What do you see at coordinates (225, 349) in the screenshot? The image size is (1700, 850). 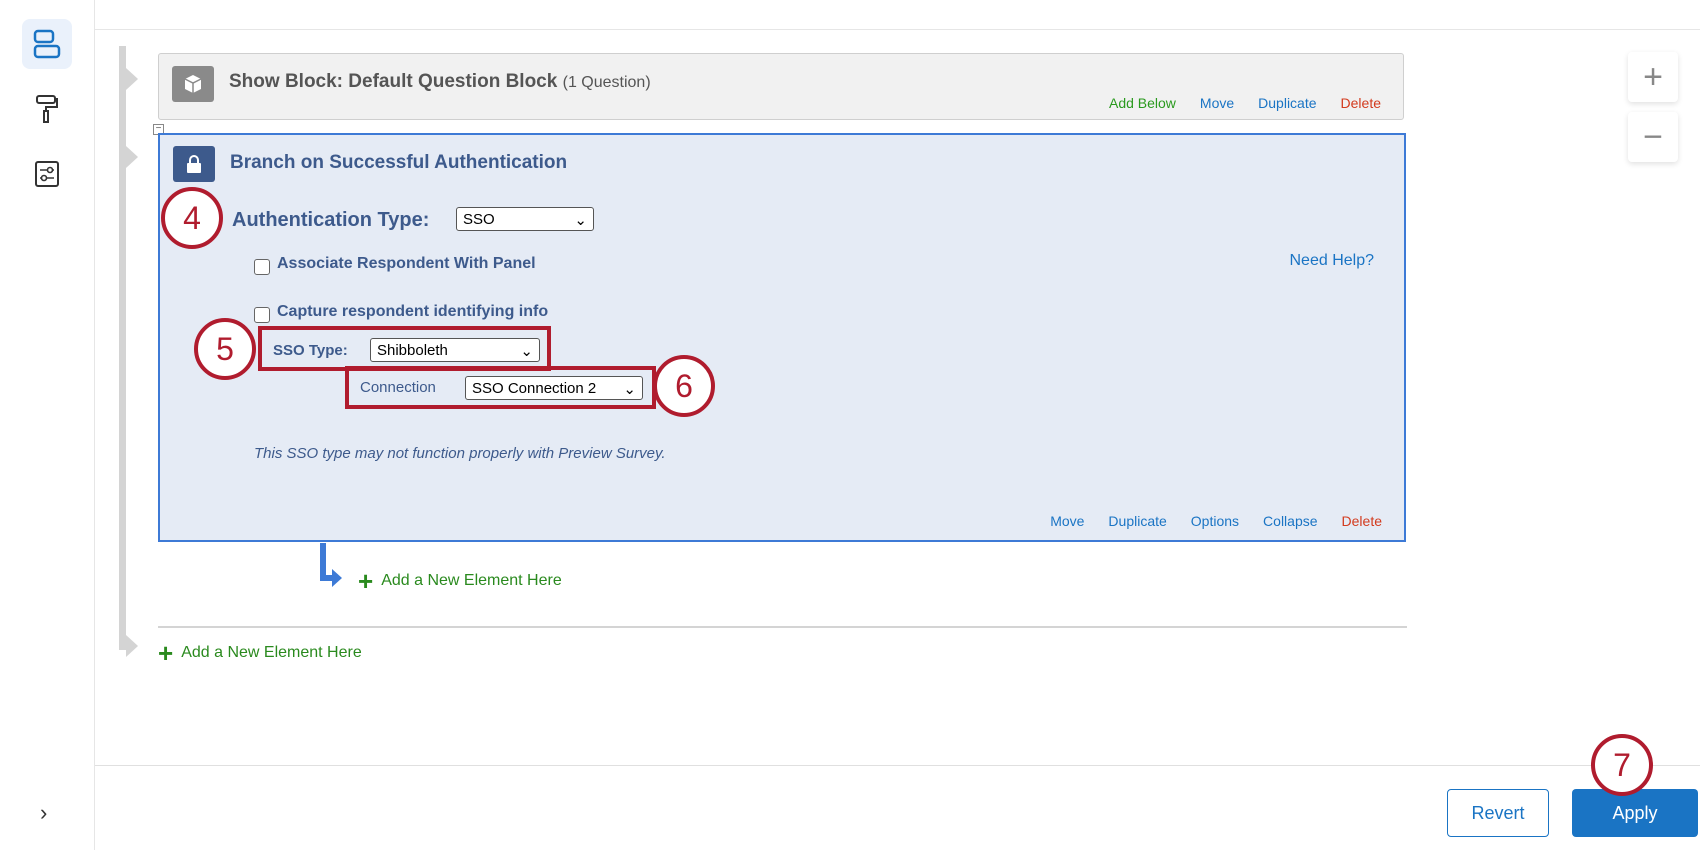 I see `callout-5: 5` at bounding box center [225, 349].